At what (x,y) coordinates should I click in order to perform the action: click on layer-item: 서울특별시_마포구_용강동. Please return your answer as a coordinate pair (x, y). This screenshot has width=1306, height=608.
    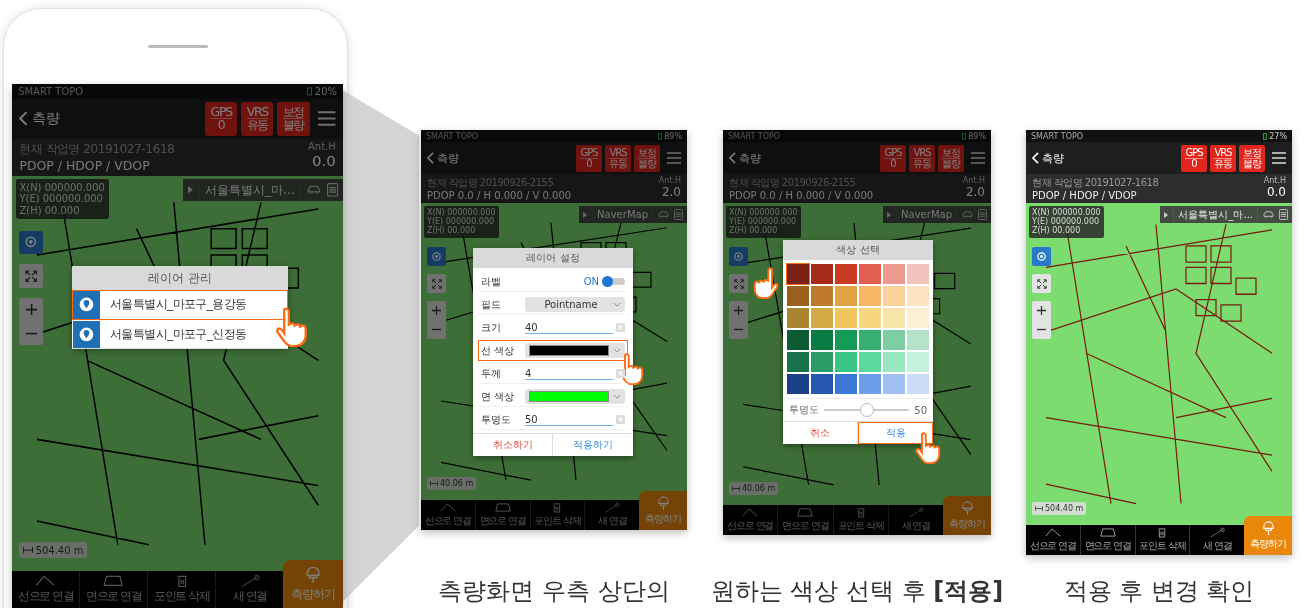
    Looking at the image, I should click on (180, 305).